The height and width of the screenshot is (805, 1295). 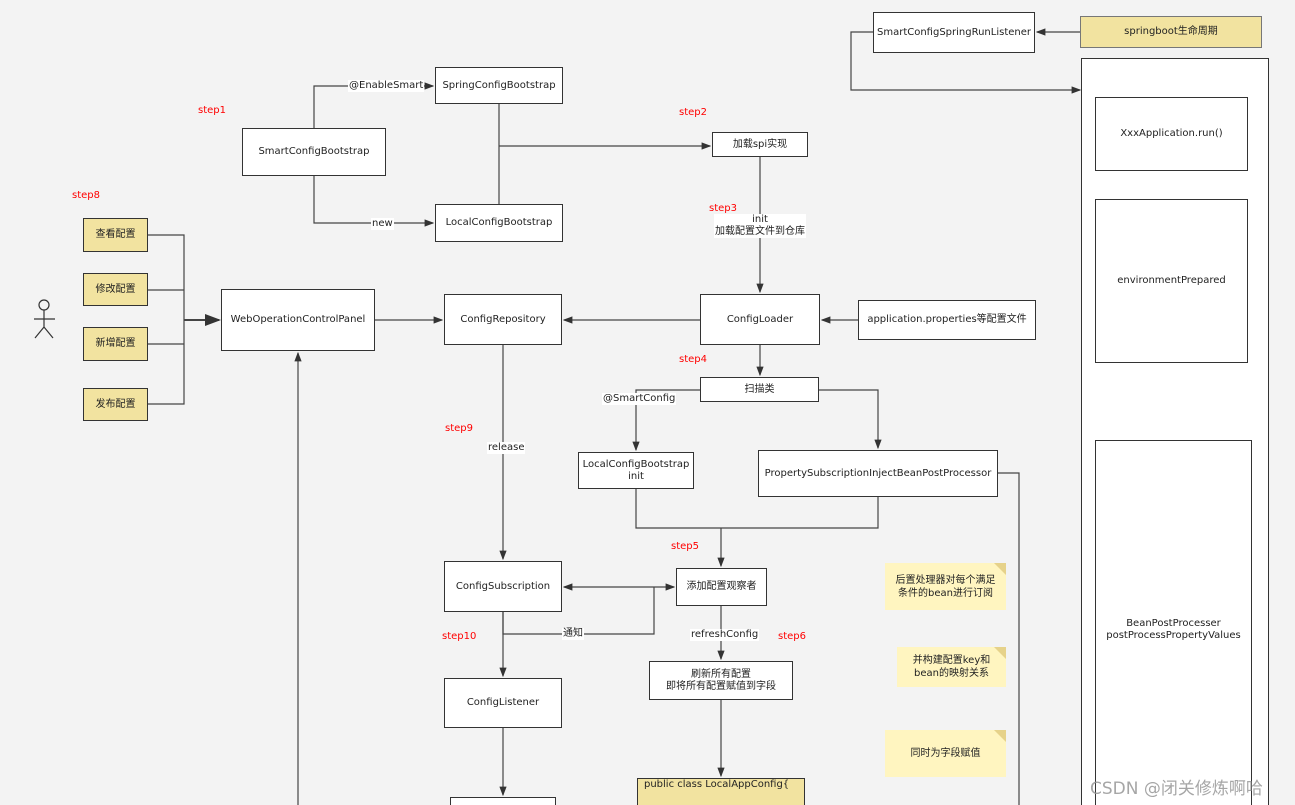 I want to click on edit-config-box: 修改配置, so click(x=115, y=289).